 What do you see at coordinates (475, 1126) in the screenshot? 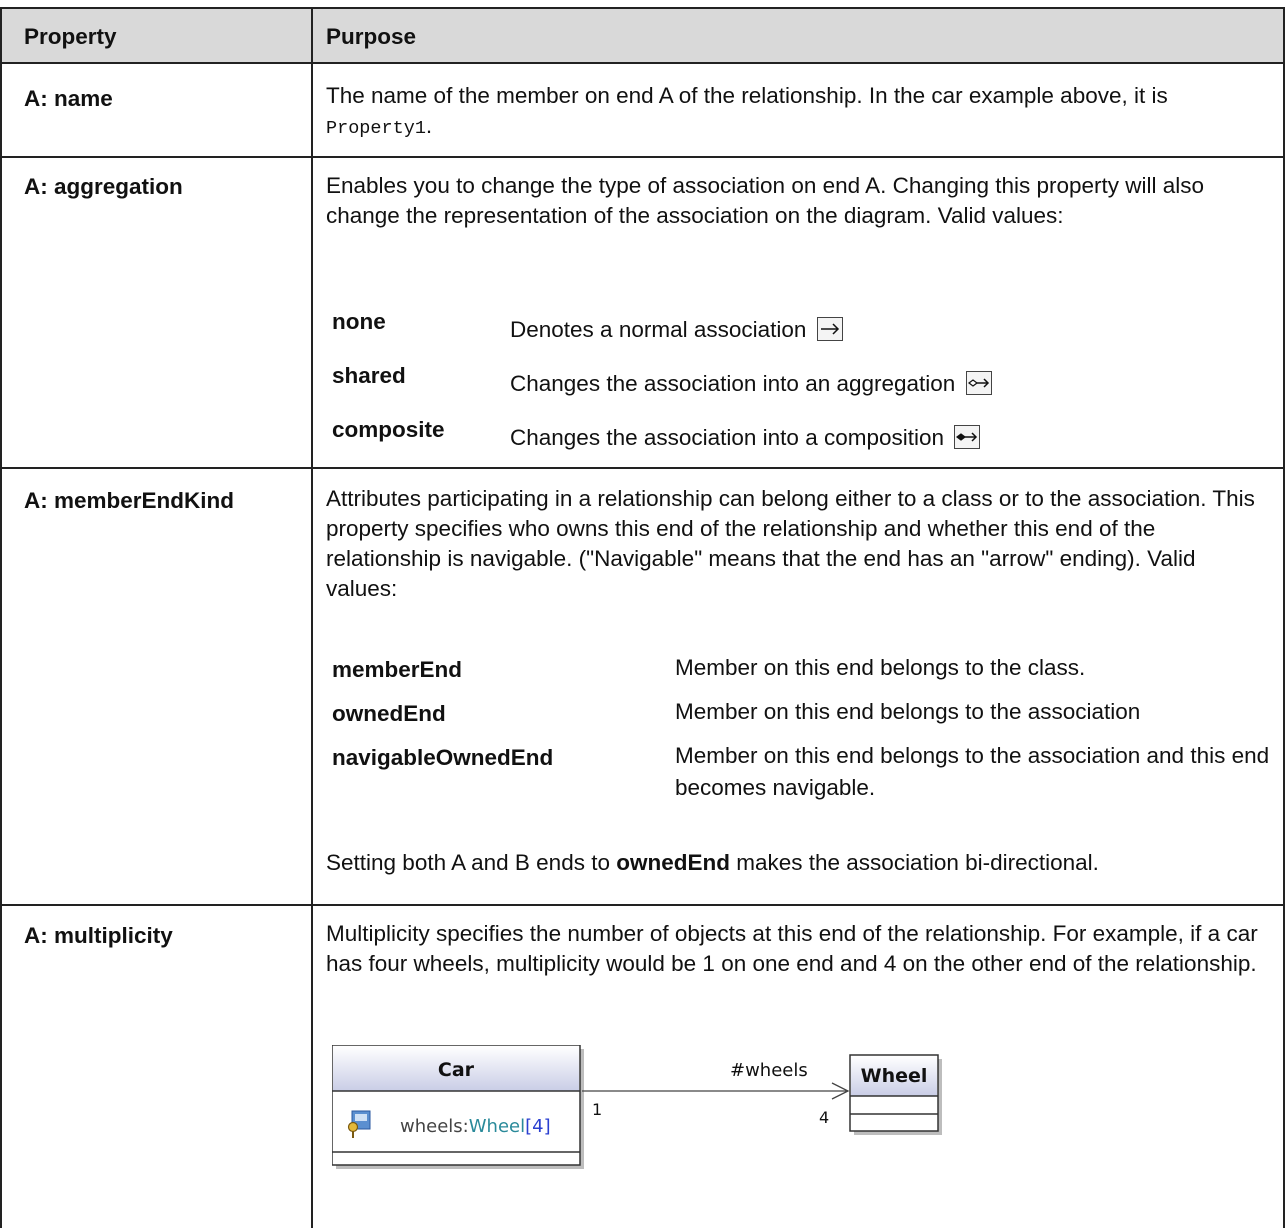
I see `uml-attribute: wheels:Wheel[4]` at bounding box center [475, 1126].